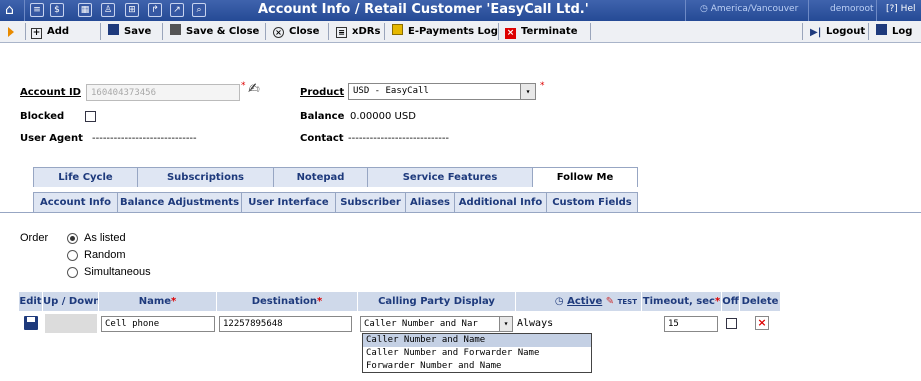 The image size is (921, 381). I want to click on terminate-icon: ×, so click(510, 33).